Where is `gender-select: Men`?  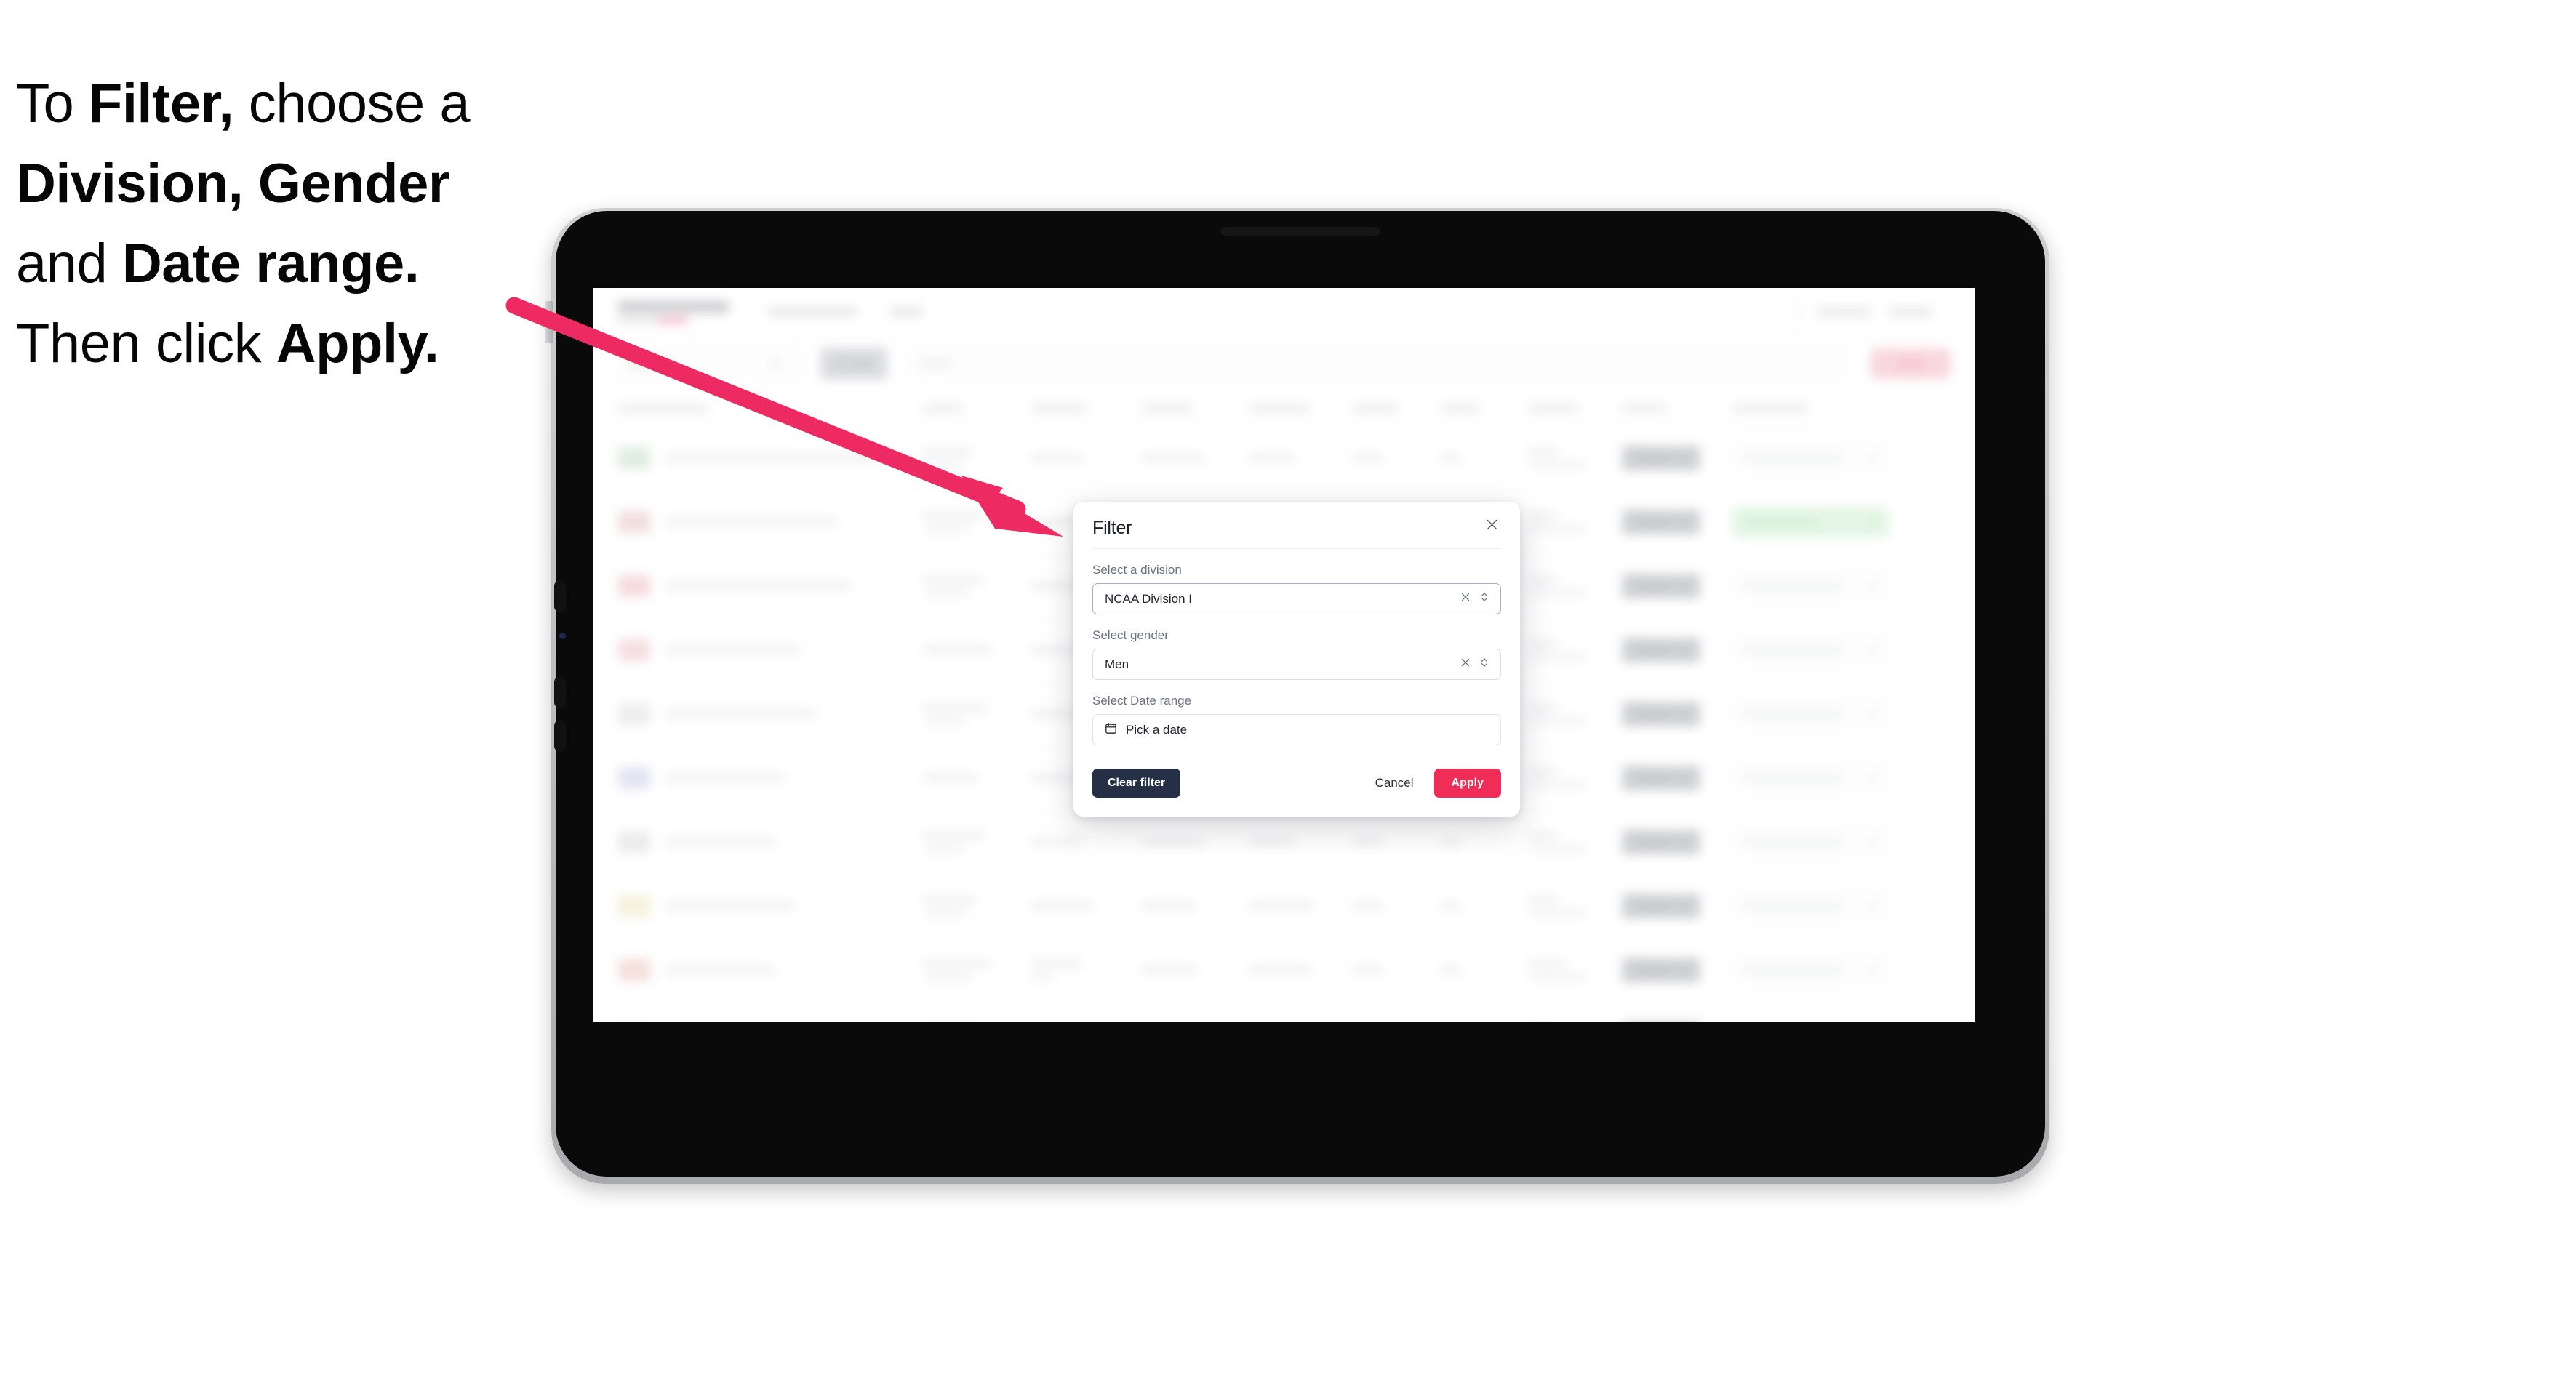 gender-select: Men is located at coordinates (1296, 664).